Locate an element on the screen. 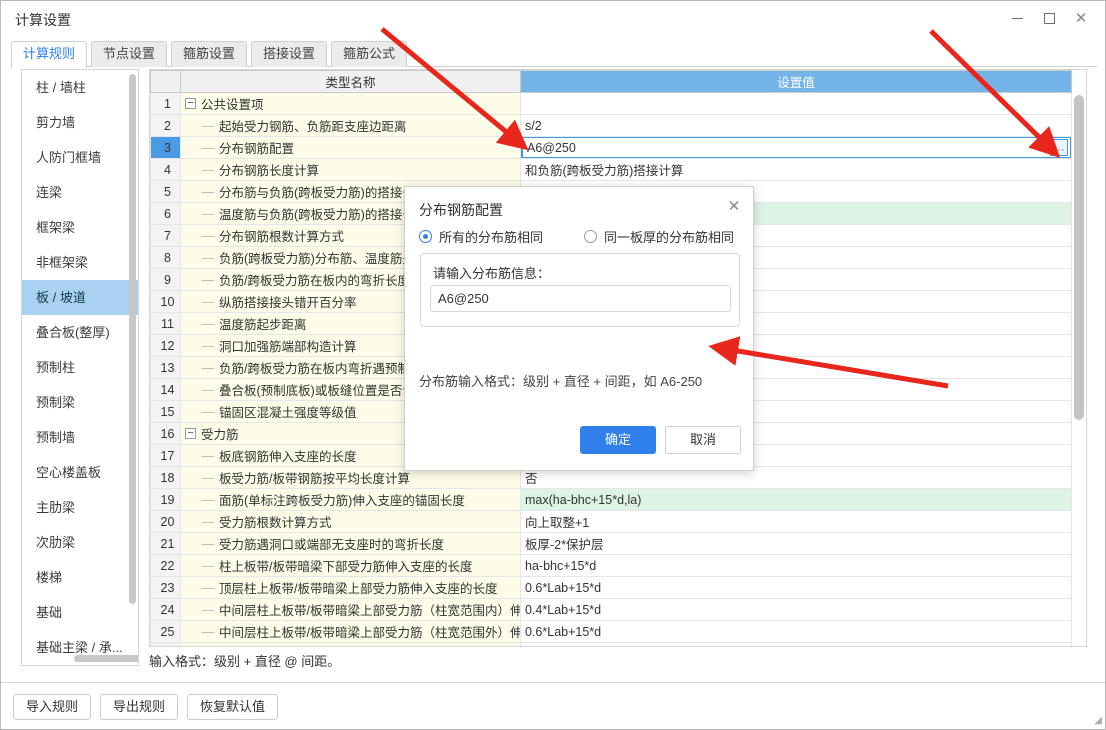 This screenshot has width=1106, height=730. rebar-info-input: A6@250 is located at coordinates (580, 298).